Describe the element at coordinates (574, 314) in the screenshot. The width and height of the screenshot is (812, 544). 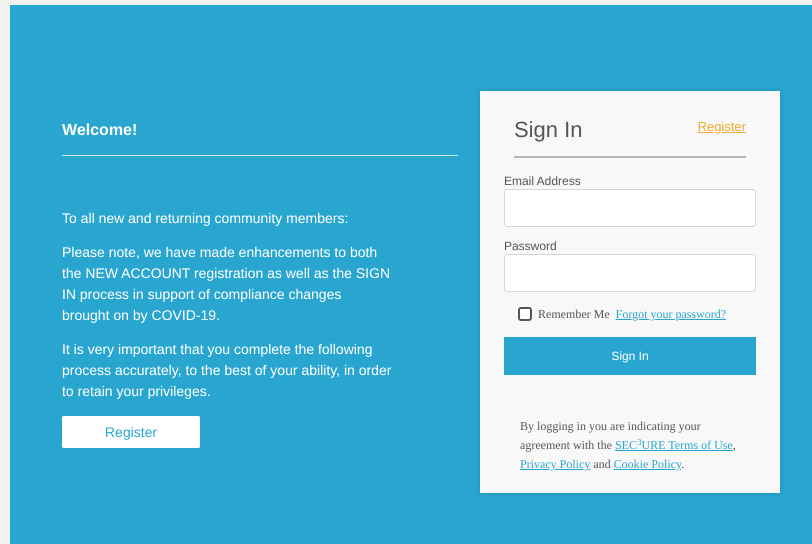
I see `remember-me-label: Remember Me` at that location.